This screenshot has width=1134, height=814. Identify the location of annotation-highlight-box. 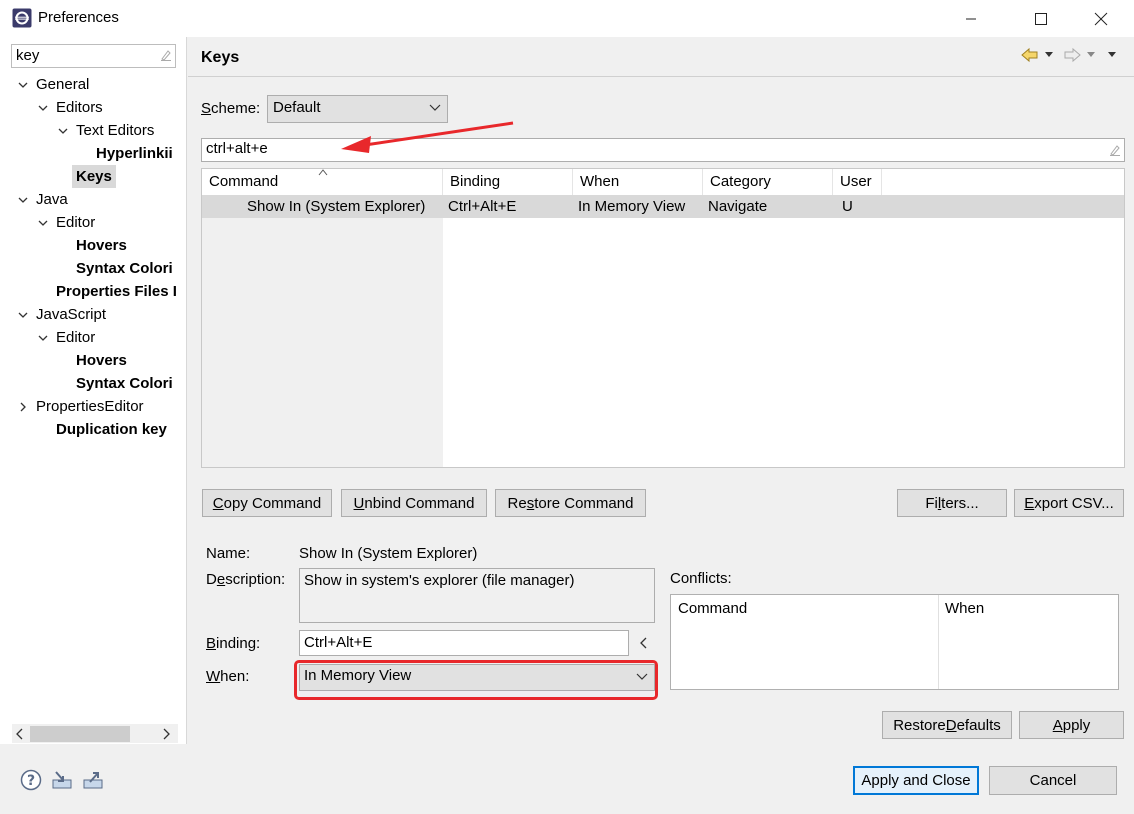
(476, 680).